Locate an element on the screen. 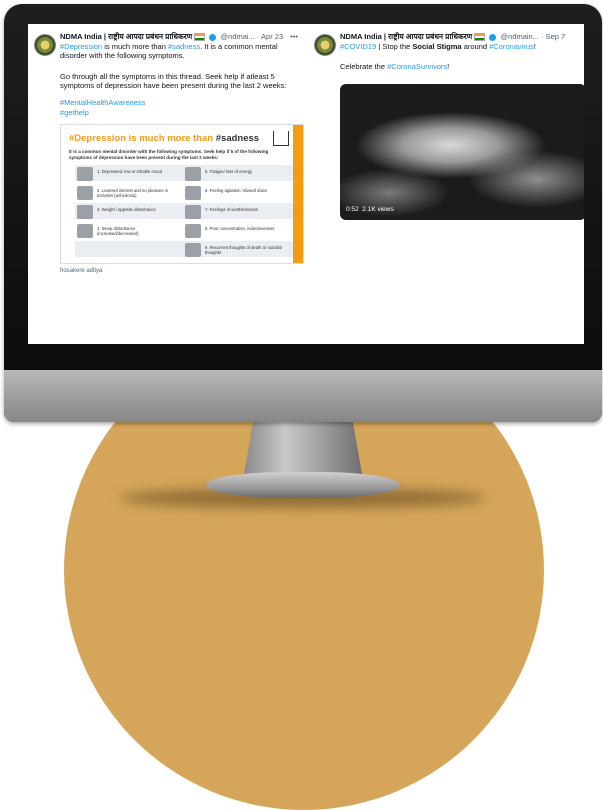  symptom-item: 8. Poor concentration, indecisiveness is located at coordinates (235, 231).